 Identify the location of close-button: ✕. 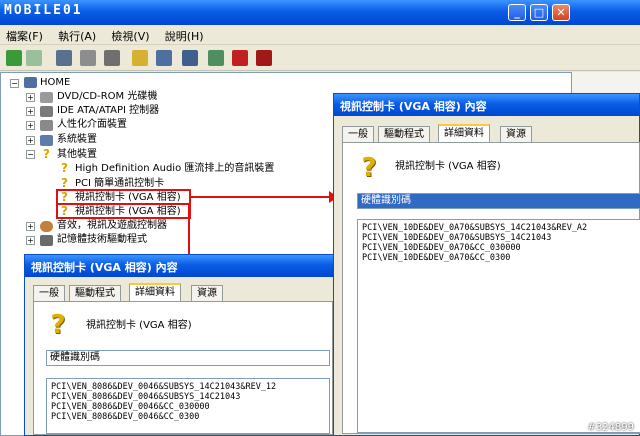
(561, 12).